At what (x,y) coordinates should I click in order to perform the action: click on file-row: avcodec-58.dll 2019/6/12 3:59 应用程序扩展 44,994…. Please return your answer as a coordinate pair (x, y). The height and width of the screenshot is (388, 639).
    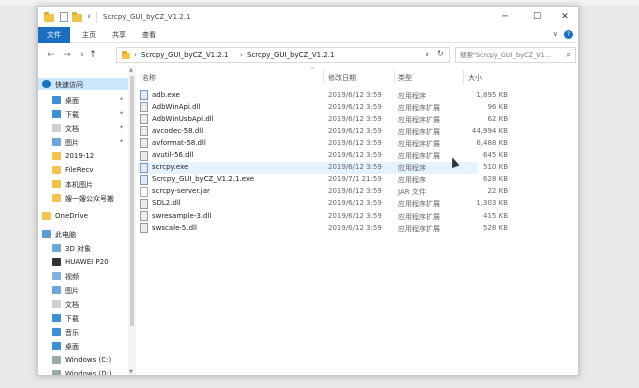
    Looking at the image, I should click on (323, 131).